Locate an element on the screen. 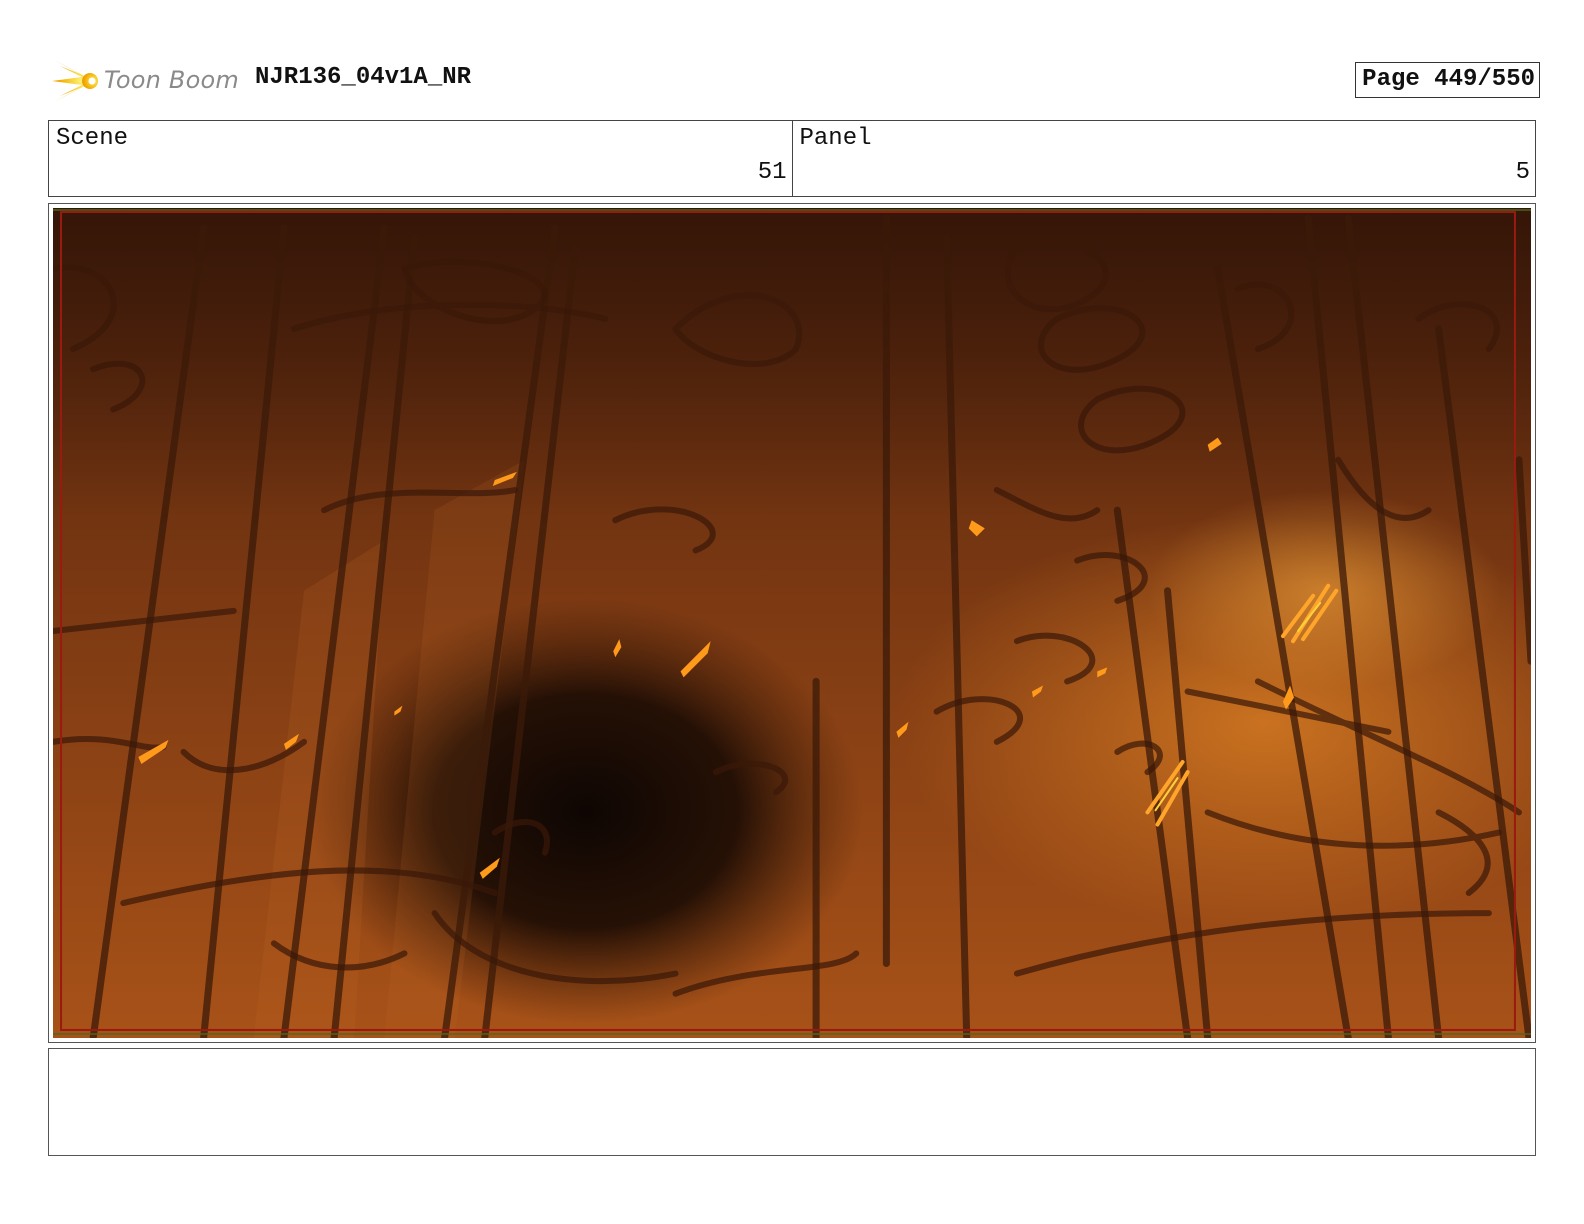 The width and height of the screenshot is (1584, 1224). panel-cell: Panel 5 is located at coordinates (1163, 158).